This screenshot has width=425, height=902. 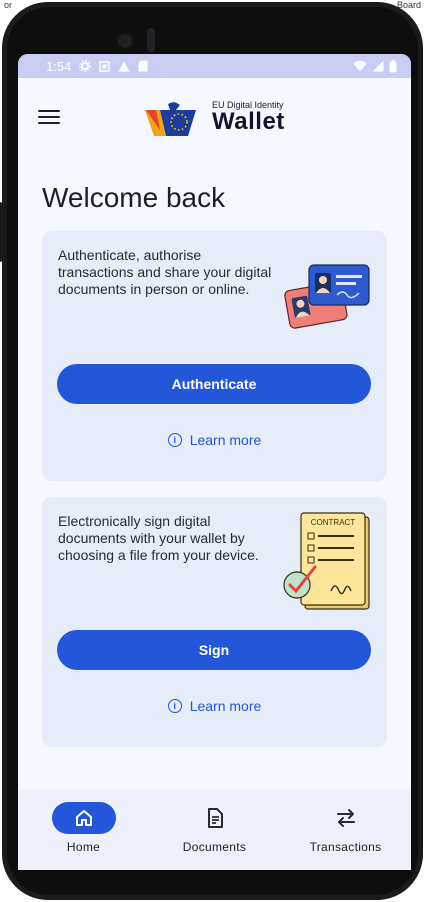 I want to click on learn-more-link-authenticate: i Learn more, so click(x=214, y=440).